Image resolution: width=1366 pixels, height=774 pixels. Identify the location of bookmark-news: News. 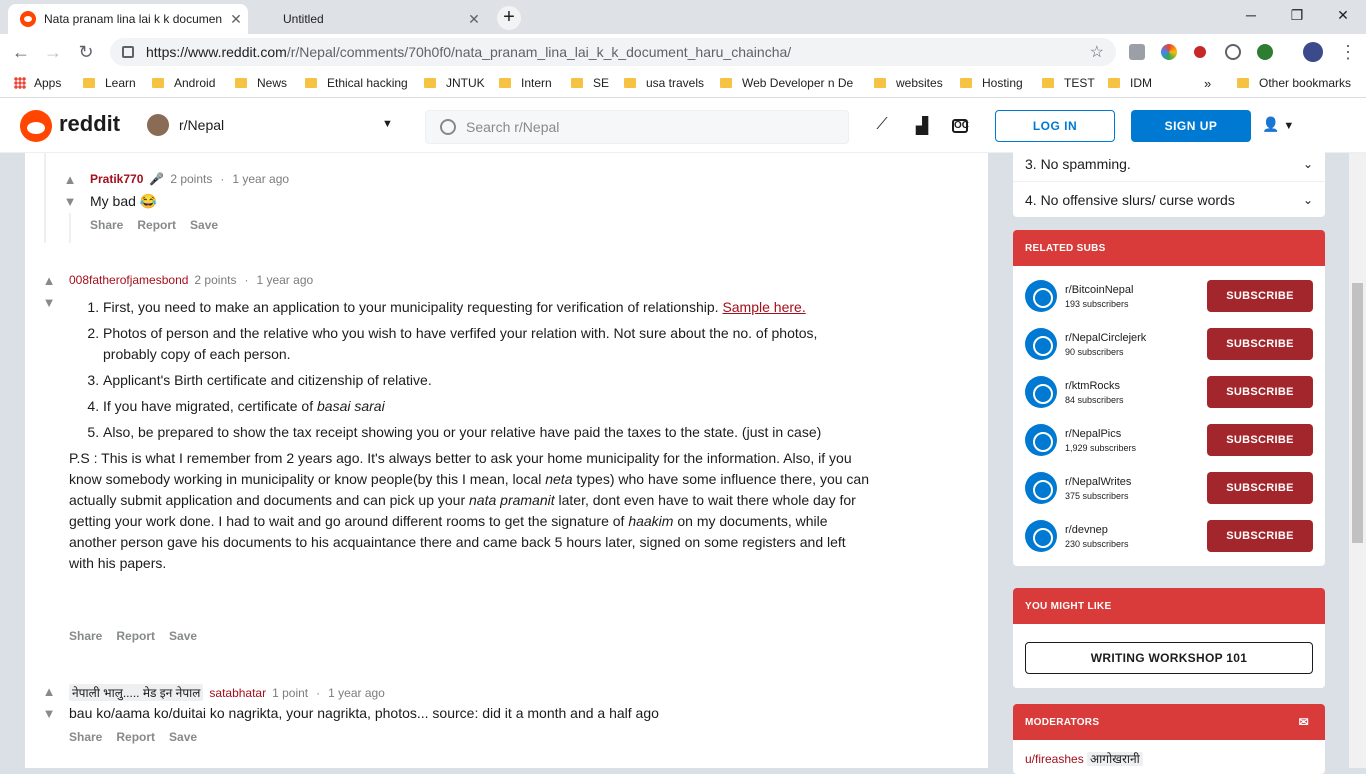
(261, 83).